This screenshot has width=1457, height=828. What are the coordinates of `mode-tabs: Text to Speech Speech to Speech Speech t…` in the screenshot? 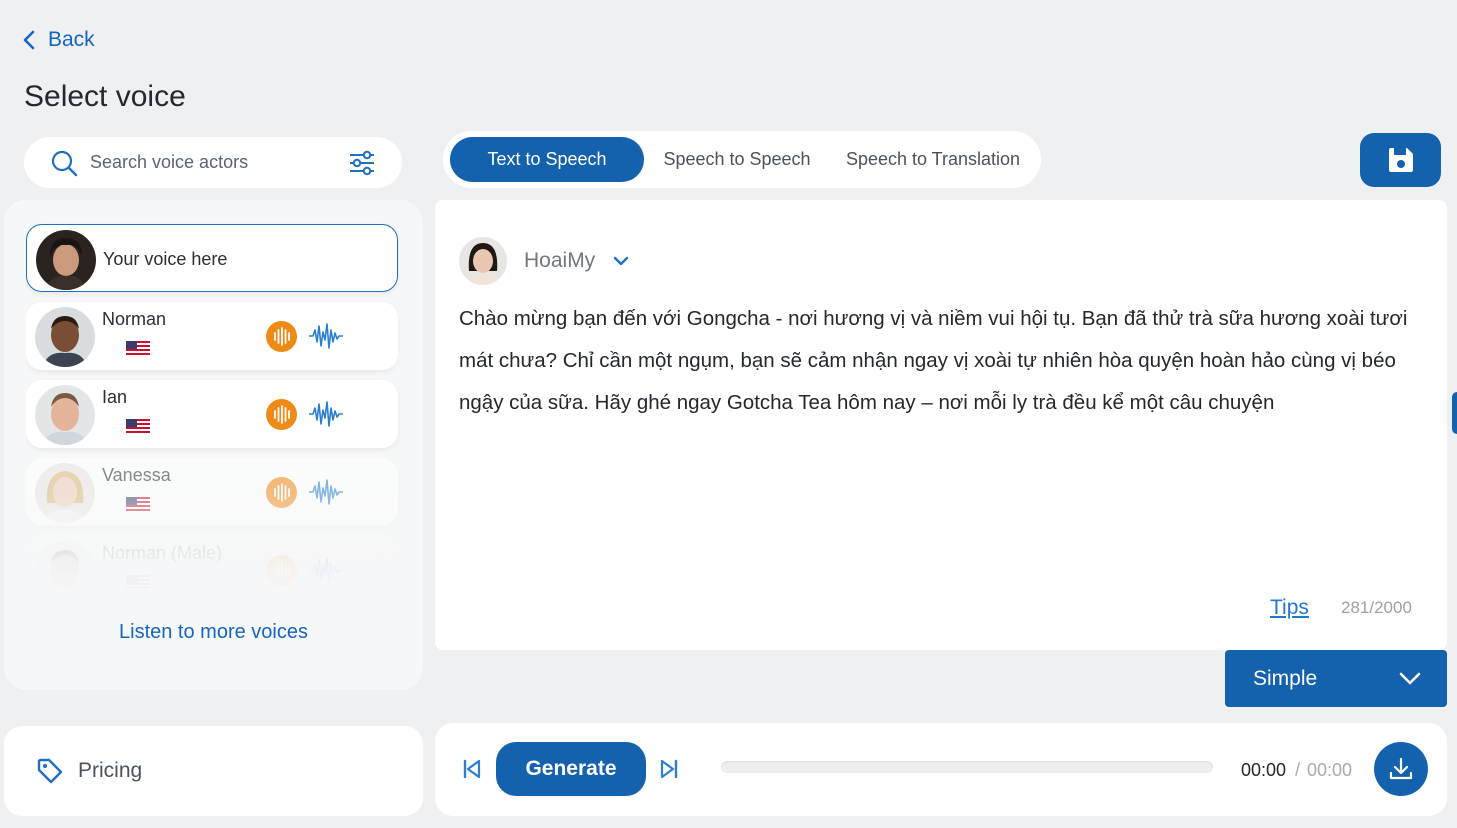 It's located at (742, 159).